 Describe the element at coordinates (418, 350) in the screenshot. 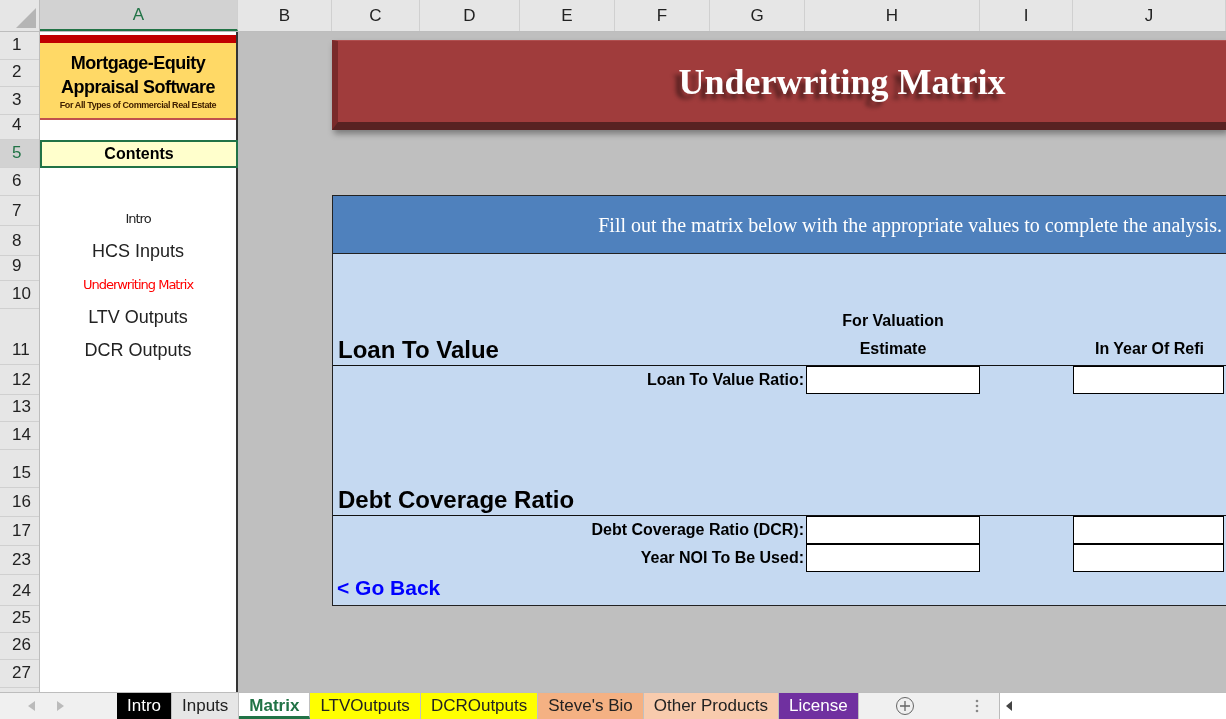

I see `section-title: Loan To Value` at that location.